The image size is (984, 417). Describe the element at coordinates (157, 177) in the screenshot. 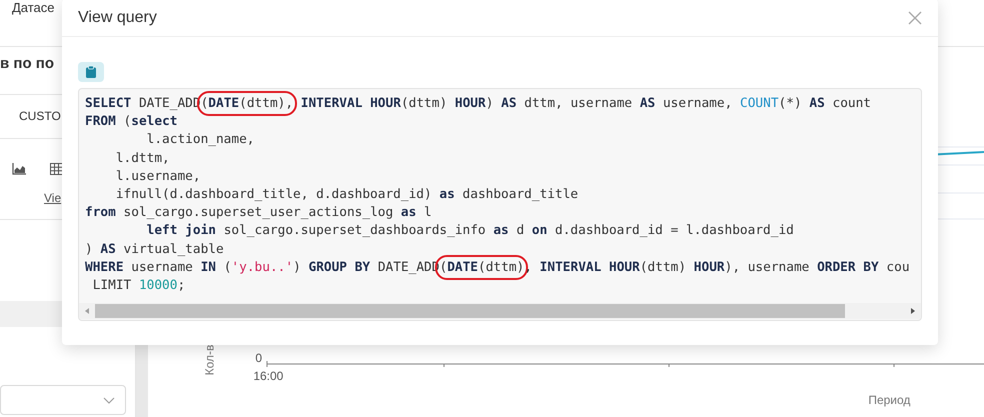

I see `code-line: l.username,` at that location.